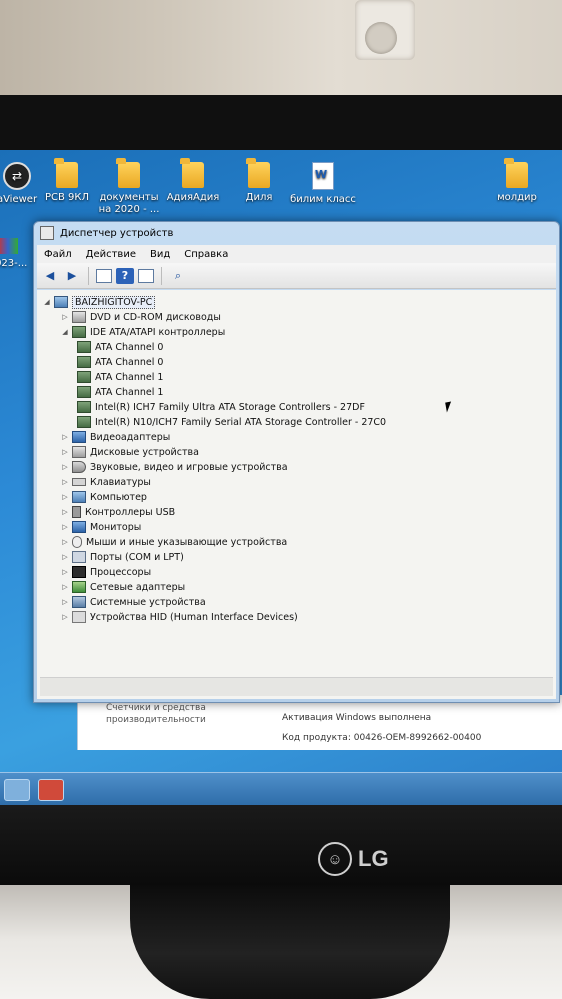 The image size is (562, 999). Describe the element at coordinates (290, 942) in the screenshot. I see `monitor-stand` at that location.